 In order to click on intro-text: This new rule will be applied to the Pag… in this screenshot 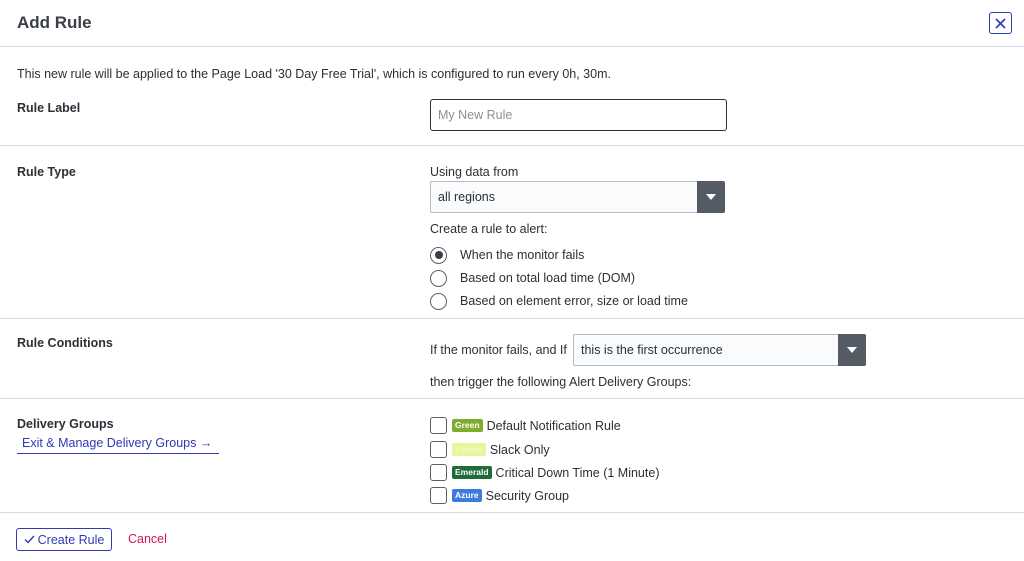, I will do `click(314, 74)`.